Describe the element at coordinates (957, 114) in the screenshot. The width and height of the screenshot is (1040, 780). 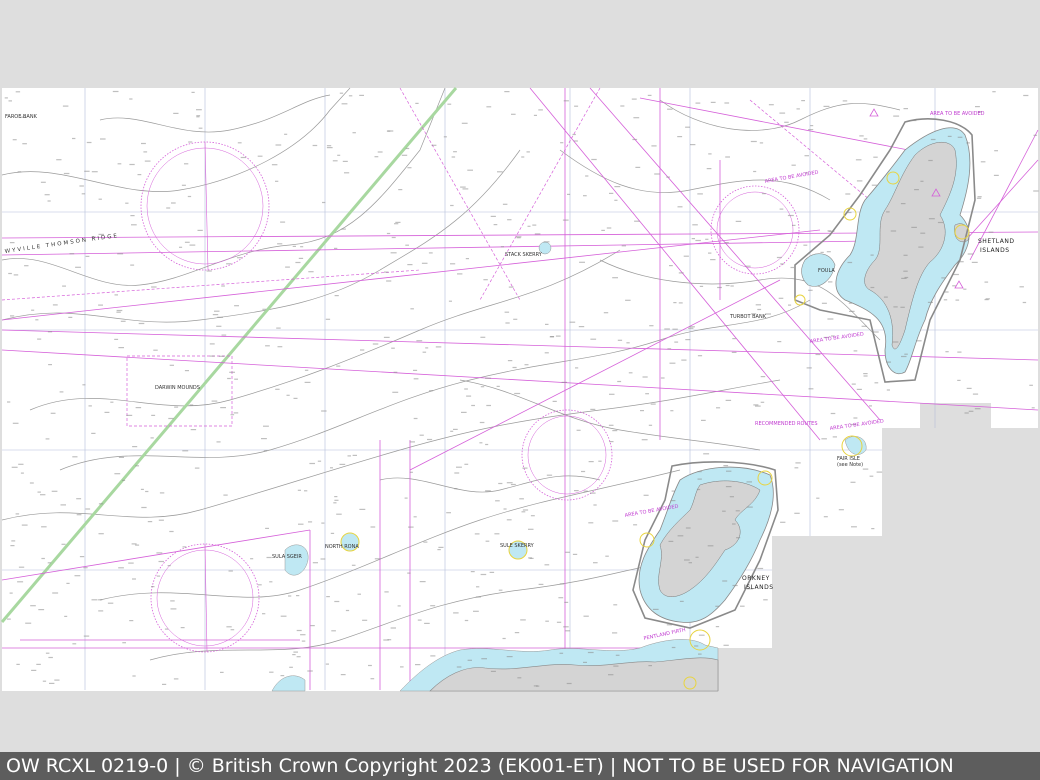
I see `label-area-avoided-5: AREA TO BE AVOIDED` at that location.